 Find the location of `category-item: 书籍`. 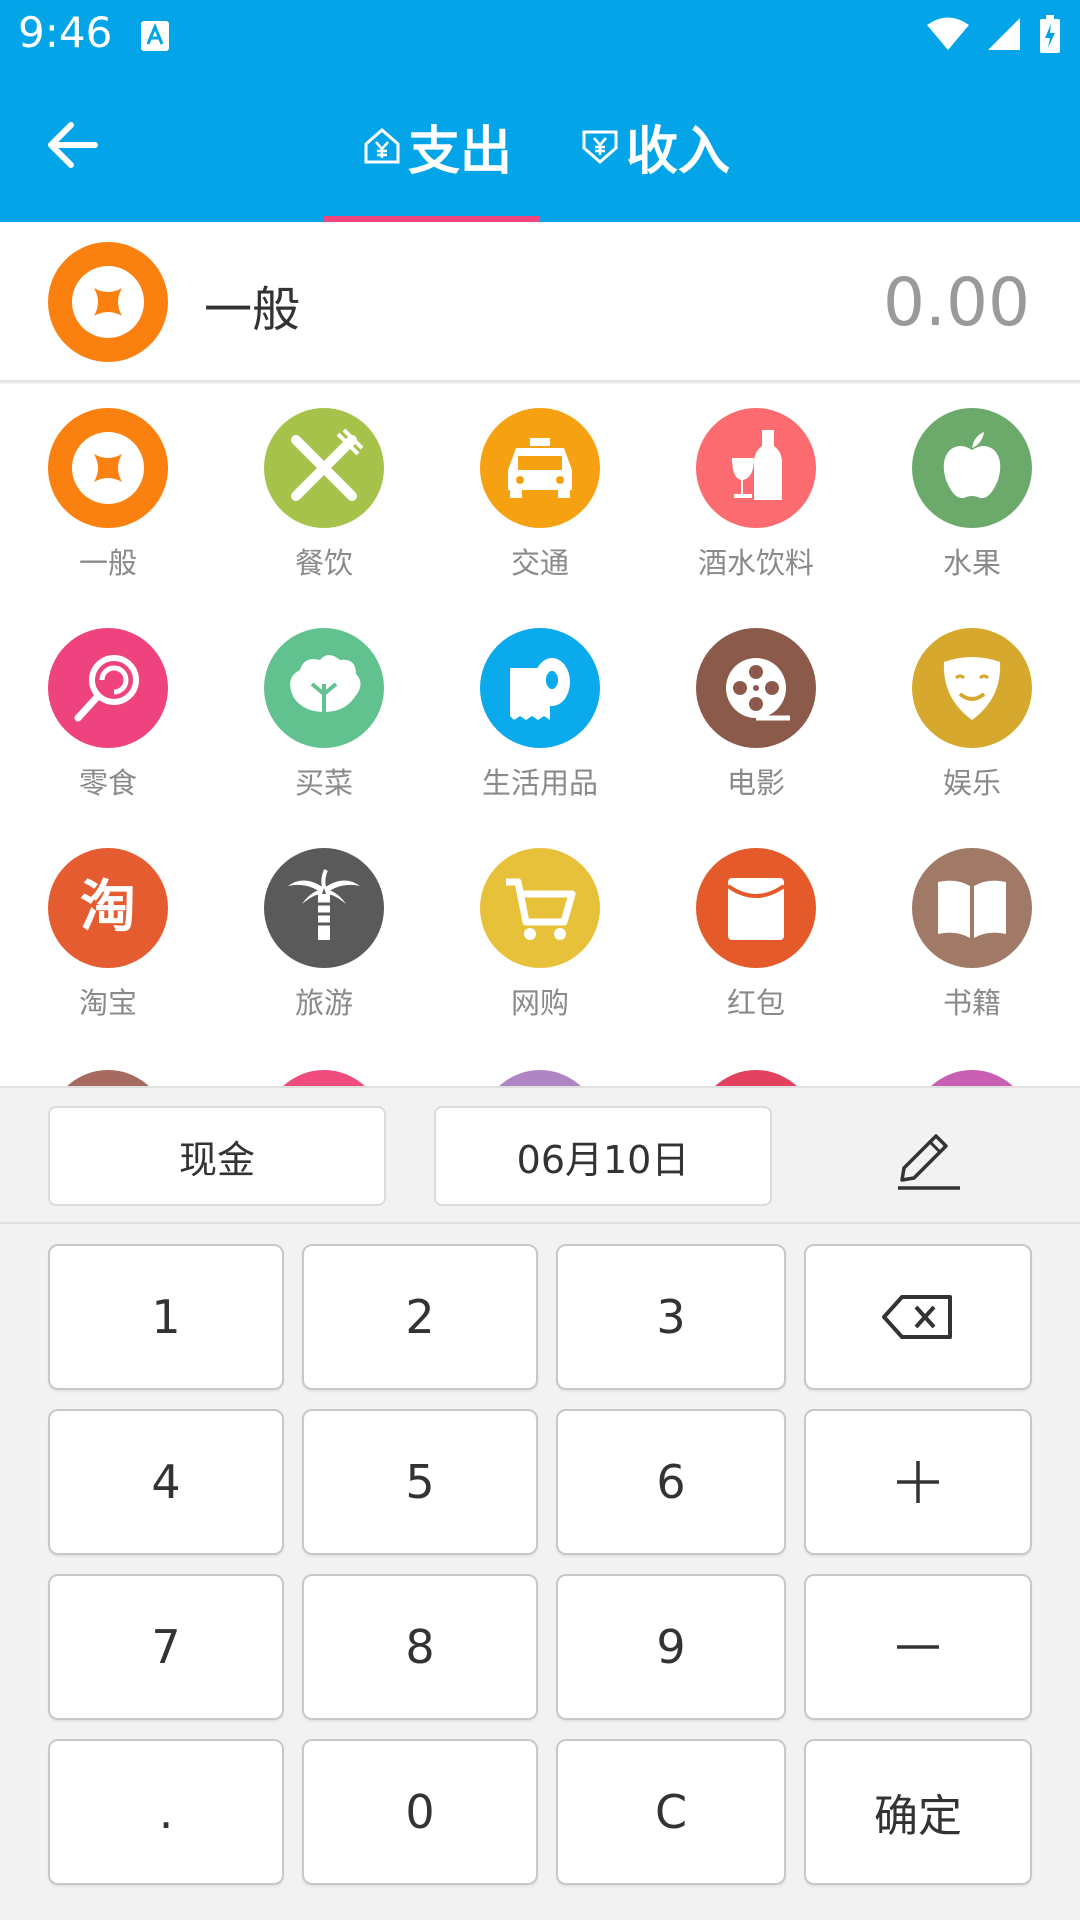

category-item: 书籍 is located at coordinates (972, 924).